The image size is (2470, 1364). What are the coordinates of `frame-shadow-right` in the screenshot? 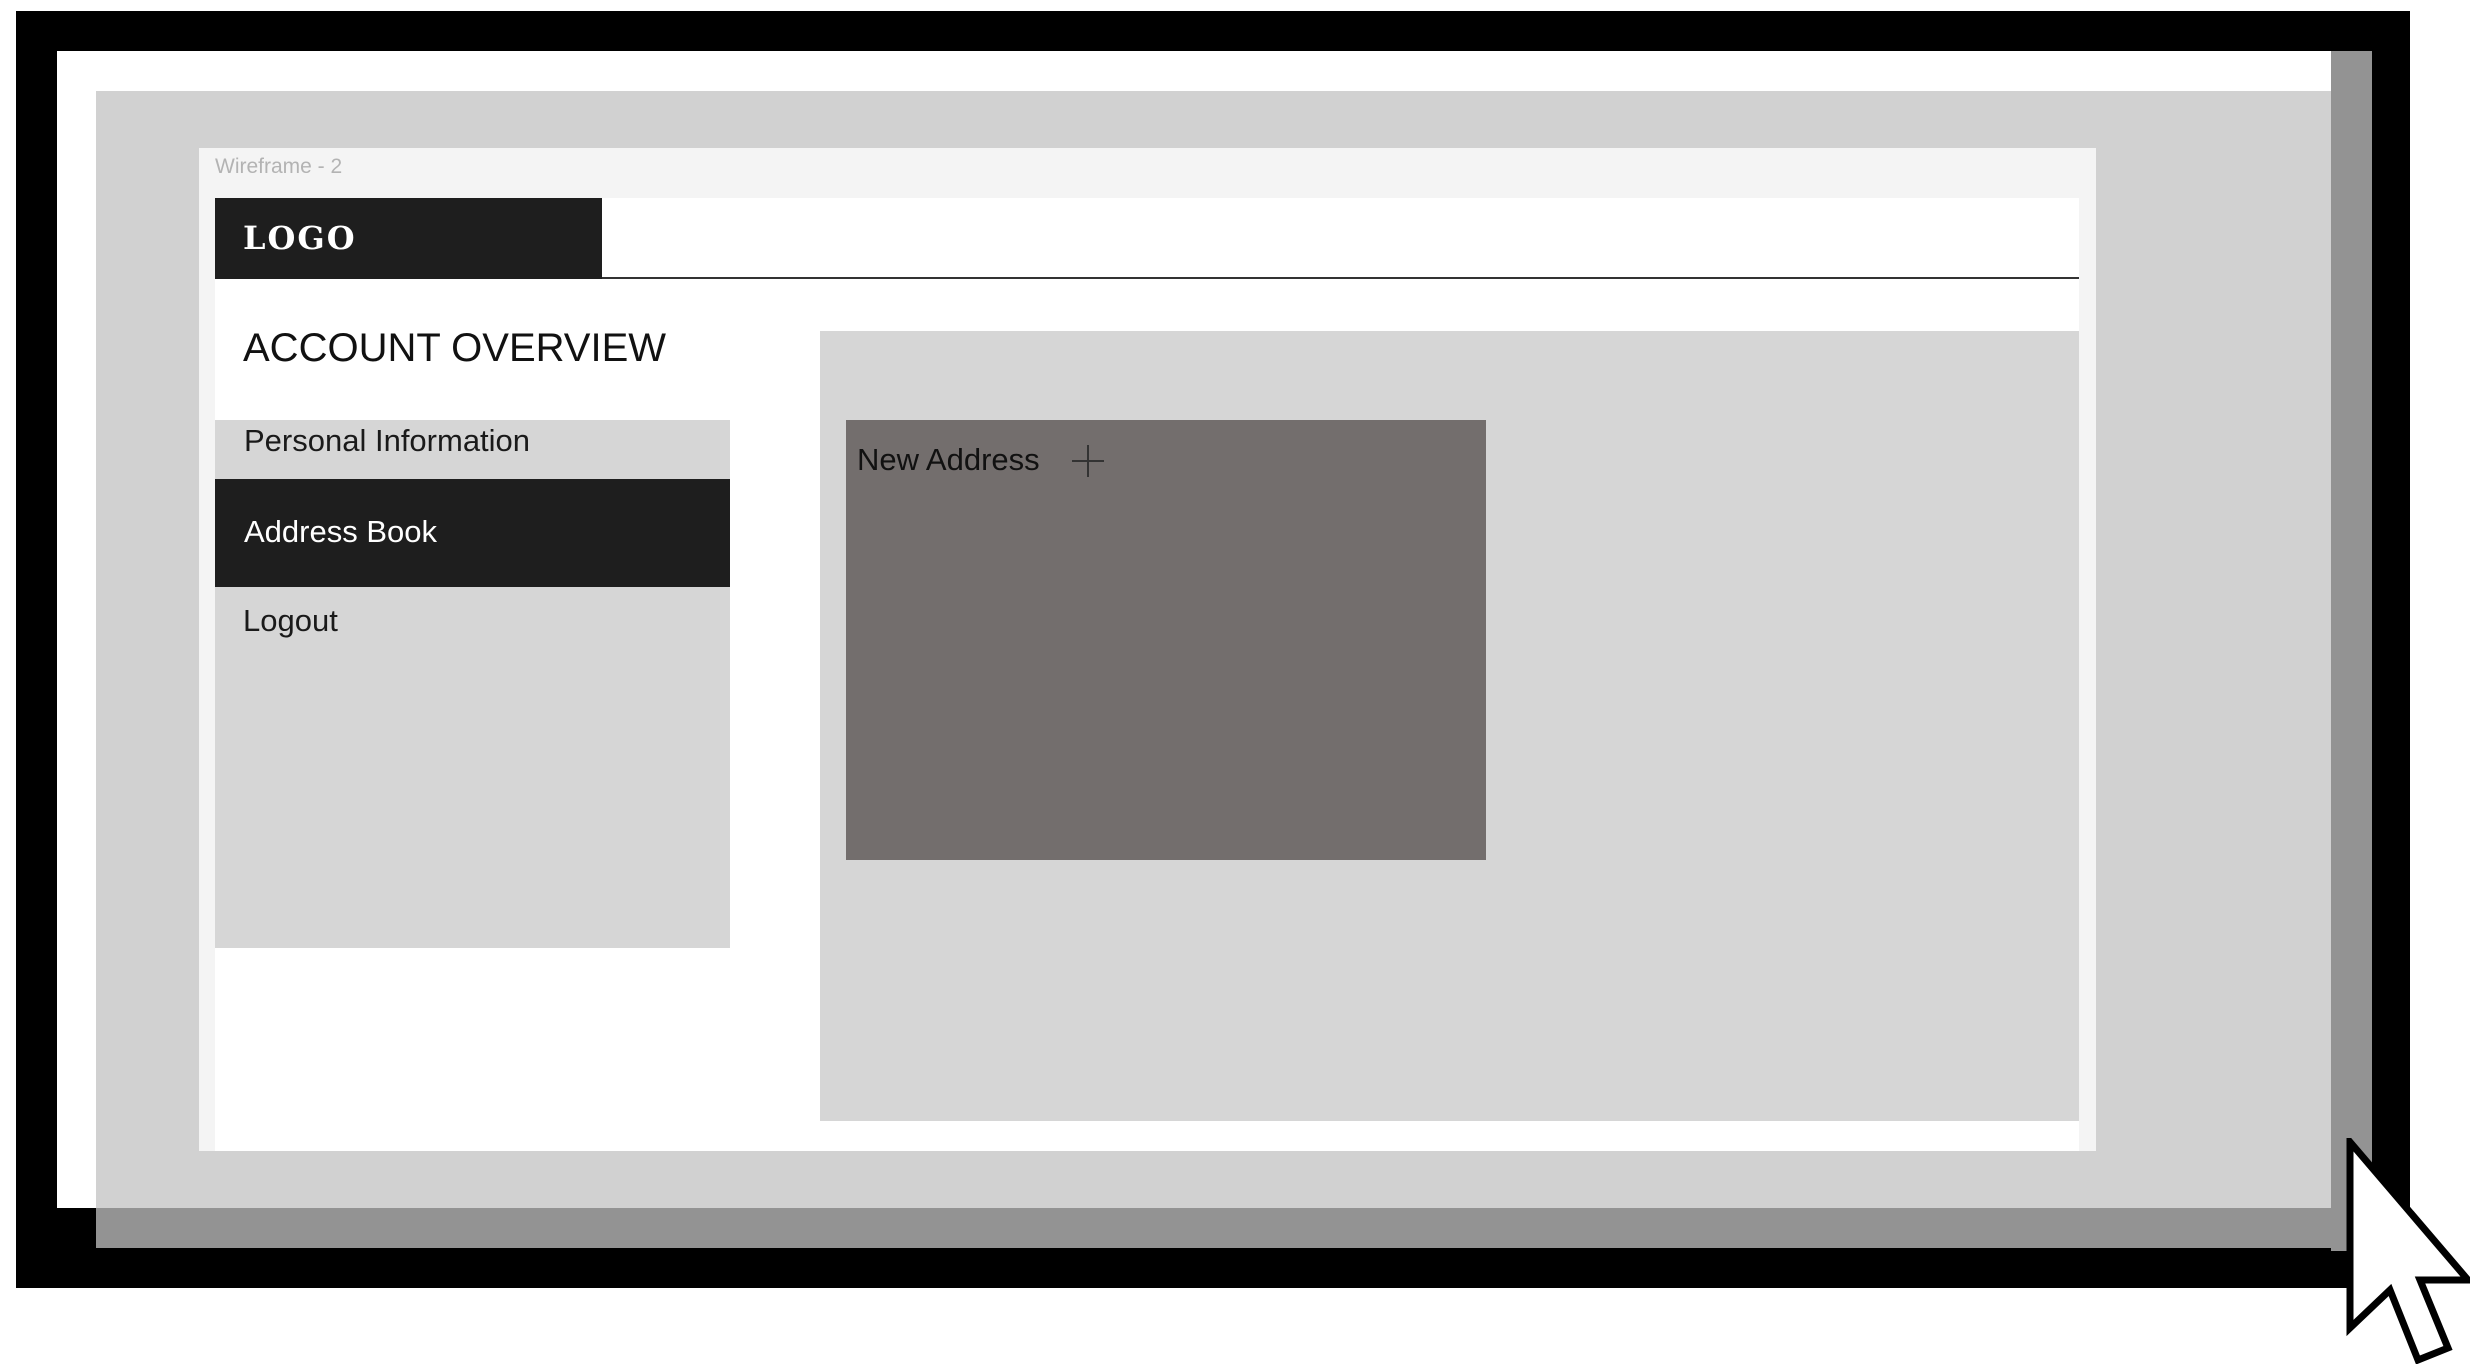 It's located at (2351, 651).